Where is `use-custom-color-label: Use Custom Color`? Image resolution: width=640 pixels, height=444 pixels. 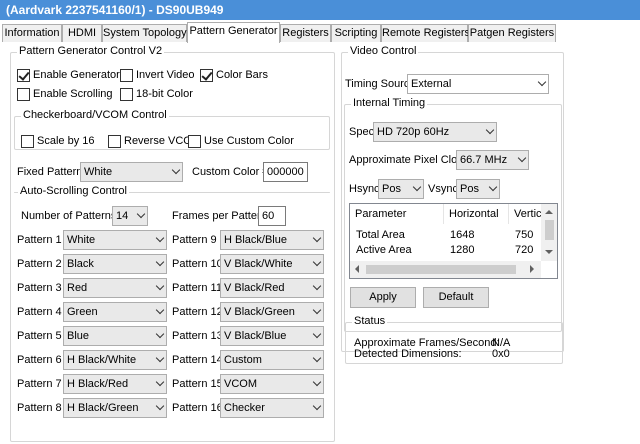
use-custom-color-label: Use Custom Color is located at coordinates (249, 141).